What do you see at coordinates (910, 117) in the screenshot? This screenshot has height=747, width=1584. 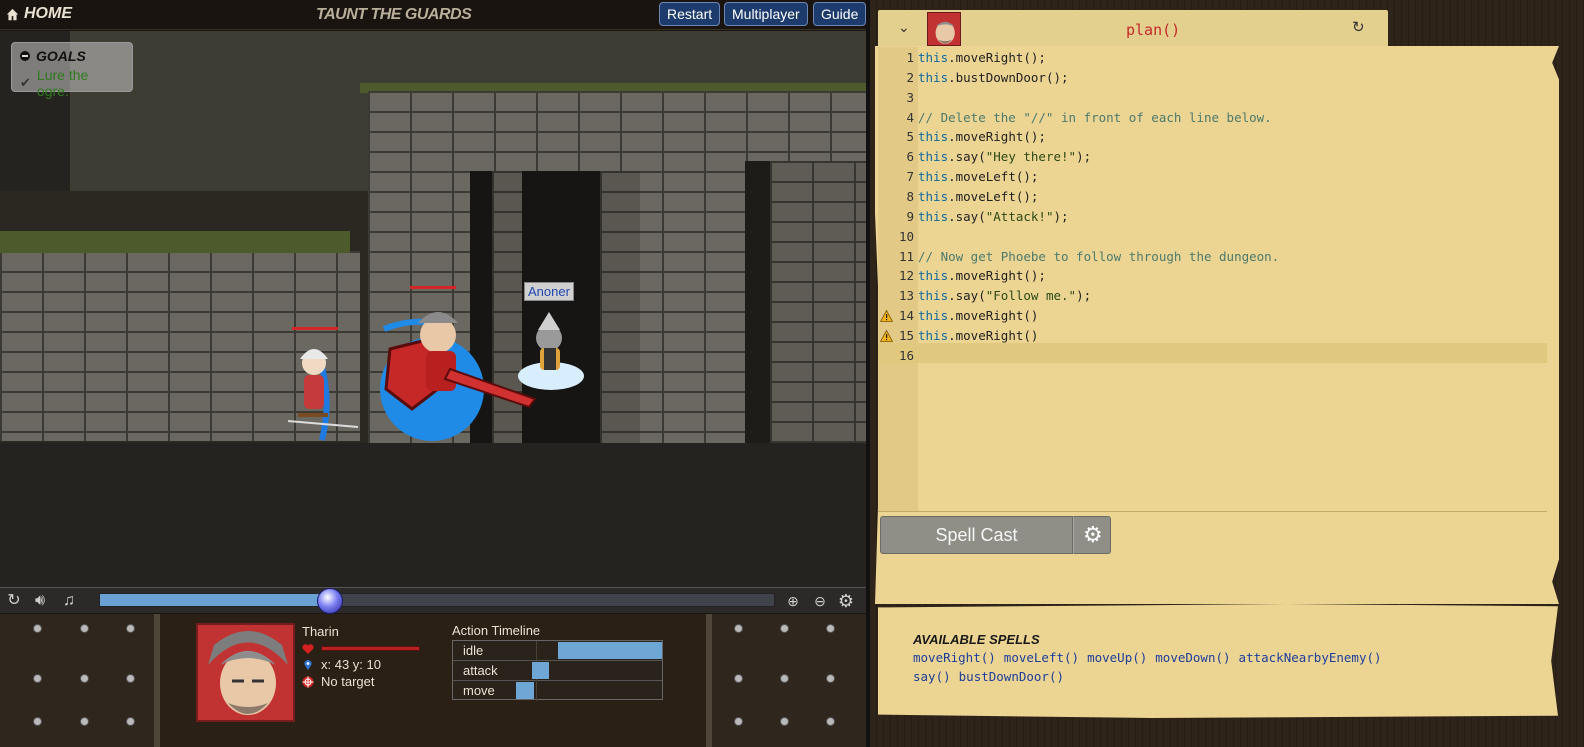 I see `line-number: 4` at bounding box center [910, 117].